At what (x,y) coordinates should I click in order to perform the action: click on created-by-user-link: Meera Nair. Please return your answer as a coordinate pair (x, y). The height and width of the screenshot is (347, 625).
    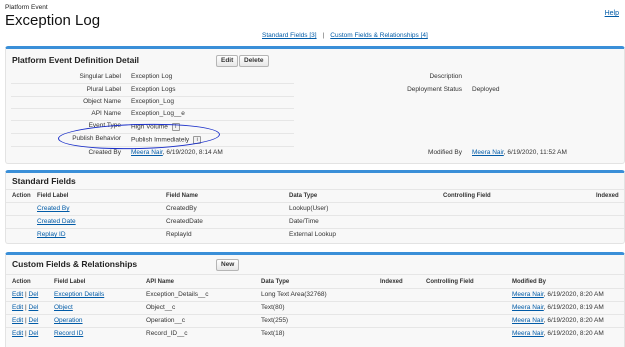
    Looking at the image, I should click on (147, 152).